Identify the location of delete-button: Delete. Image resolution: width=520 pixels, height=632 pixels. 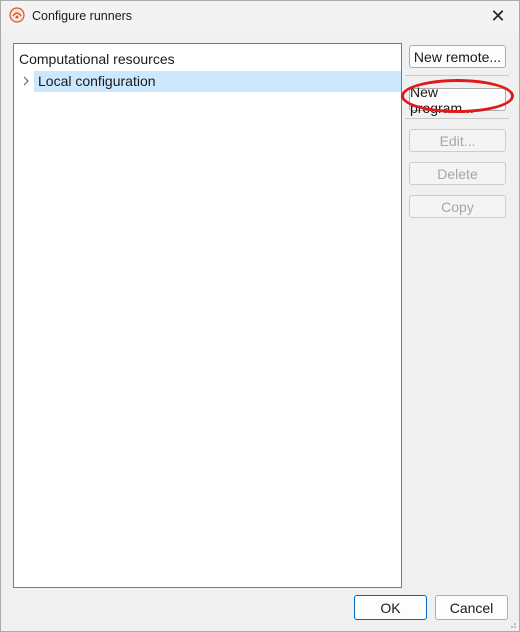
(457, 173).